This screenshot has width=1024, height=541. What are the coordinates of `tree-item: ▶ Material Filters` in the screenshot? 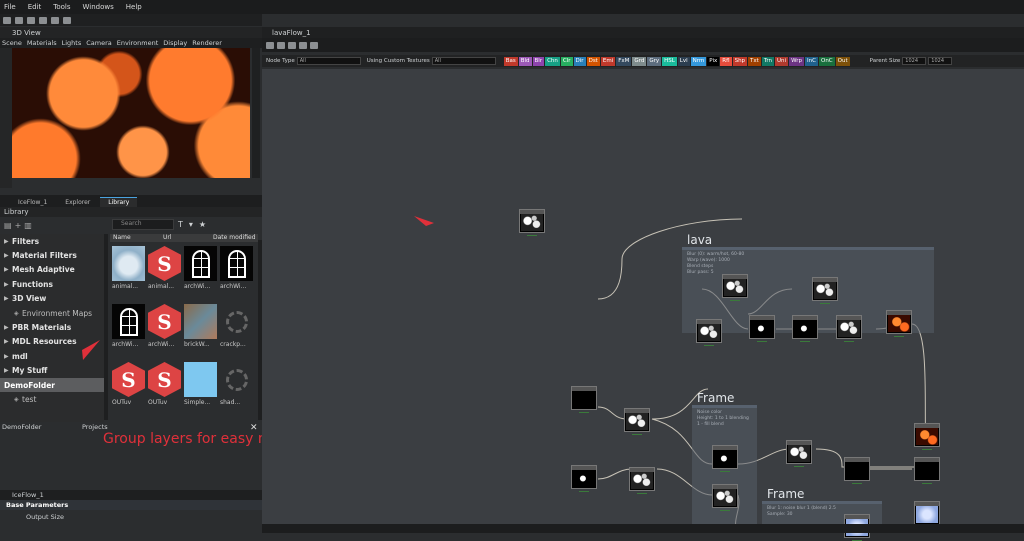 It's located at (52, 255).